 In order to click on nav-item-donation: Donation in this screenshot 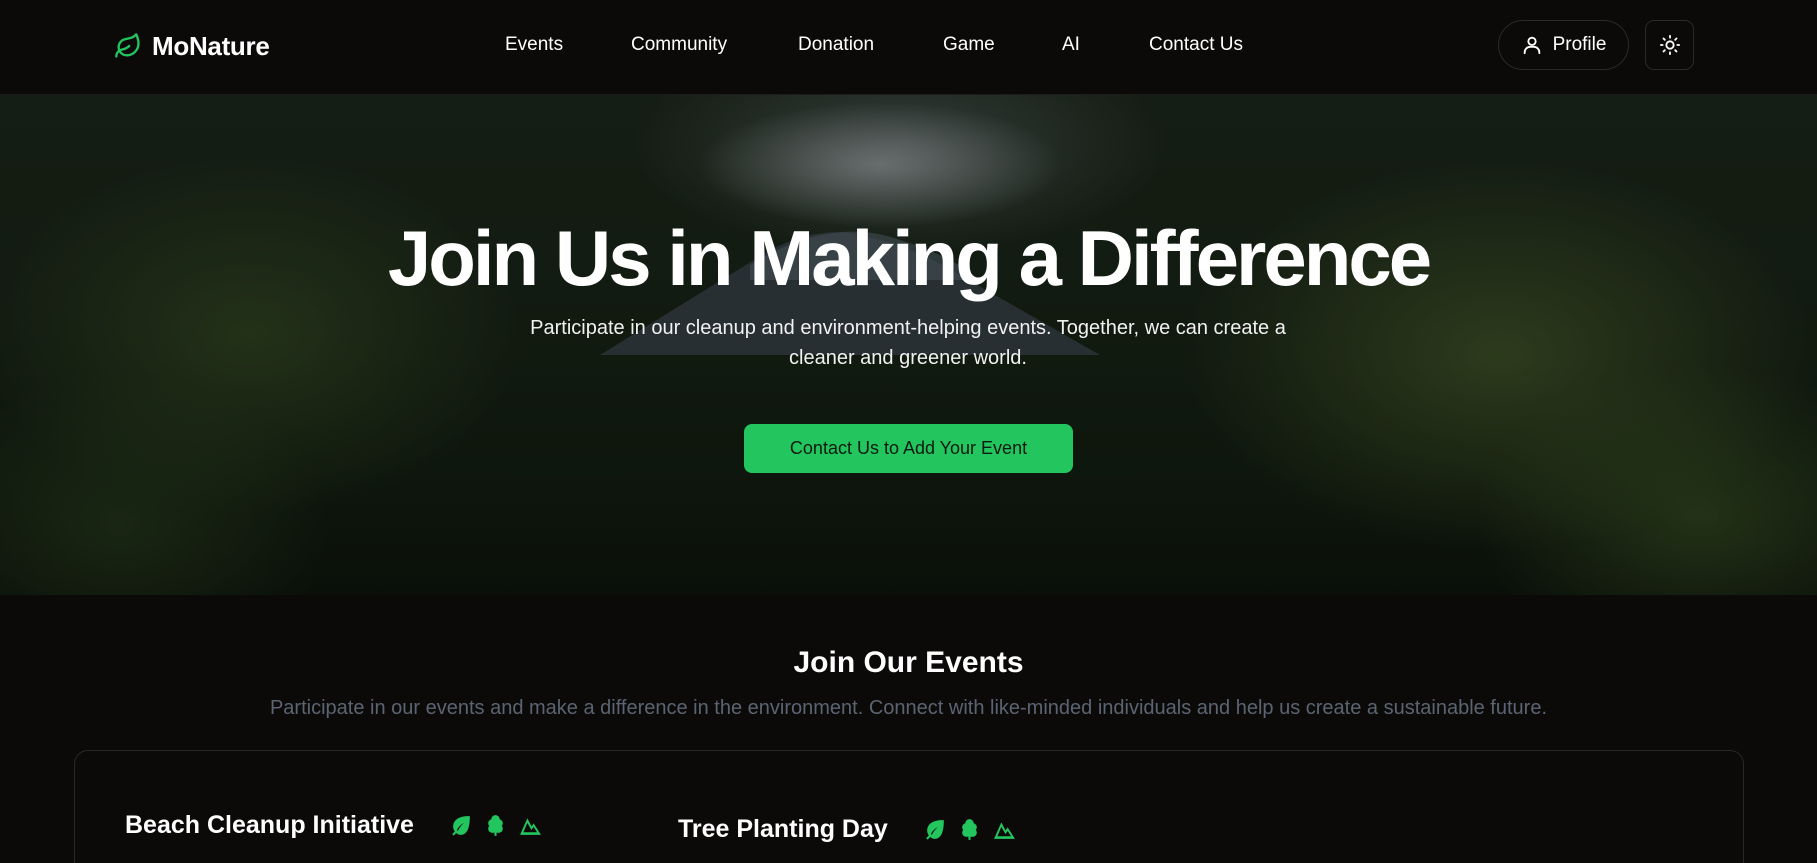, I will do `click(836, 45)`.